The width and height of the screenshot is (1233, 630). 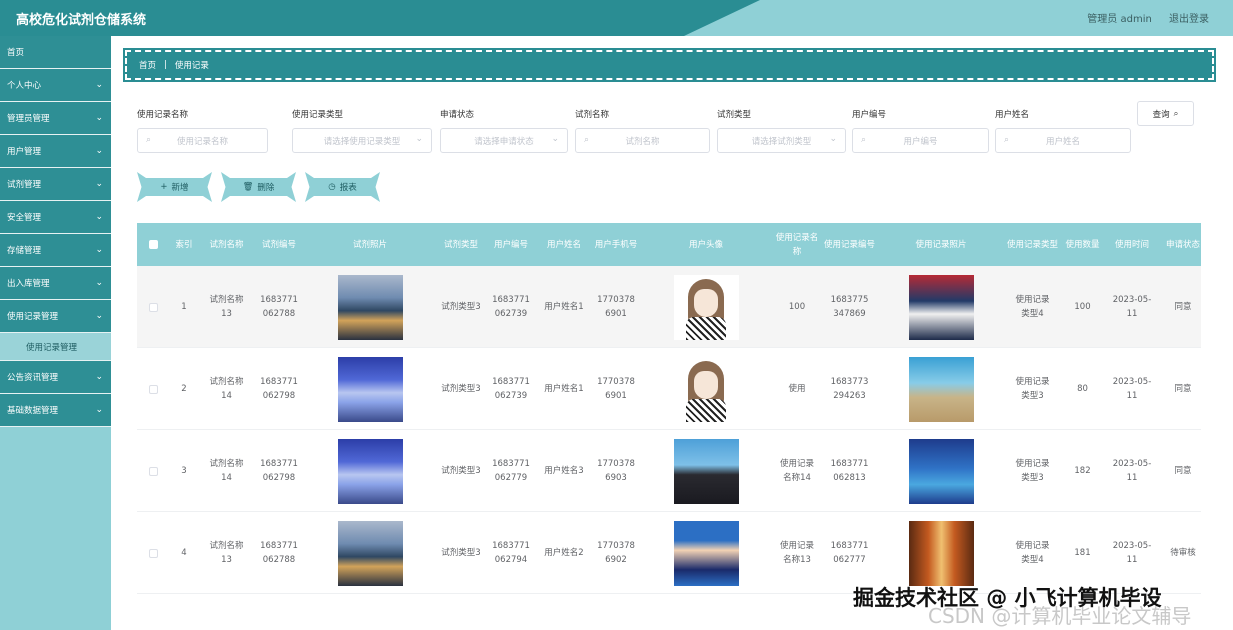 I want to click on cell-text: 1683775347869, so click(x=849, y=307).